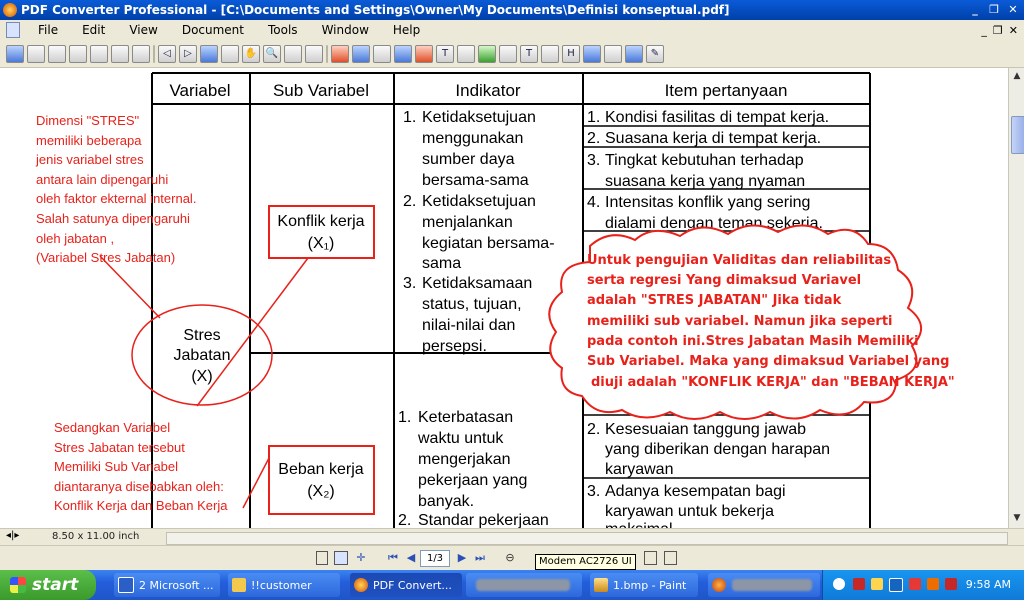 This screenshot has width=1024, height=600. What do you see at coordinates (550, 53) in the screenshot?
I see `note-icon` at bounding box center [550, 53].